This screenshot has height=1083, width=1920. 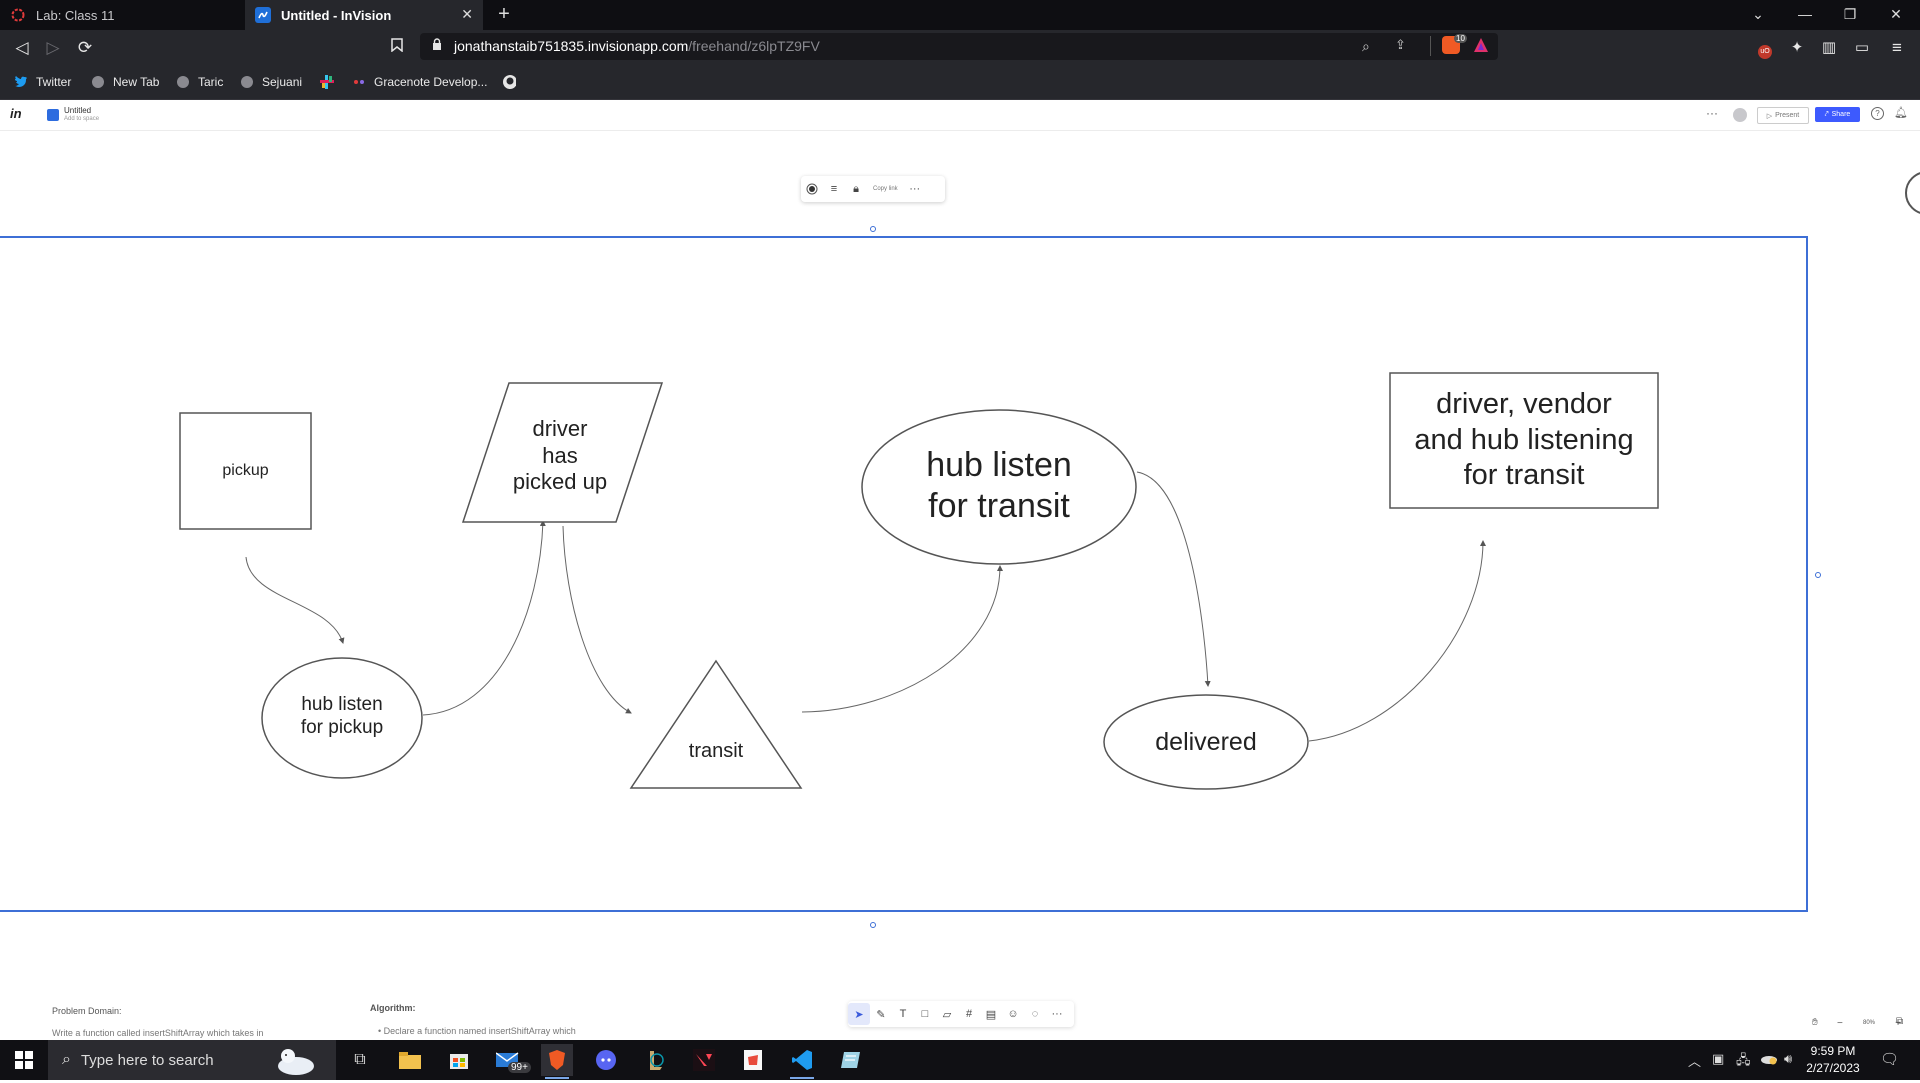 What do you see at coordinates (1524, 404) in the screenshot?
I see `listening-line-1: driver, vendor` at bounding box center [1524, 404].